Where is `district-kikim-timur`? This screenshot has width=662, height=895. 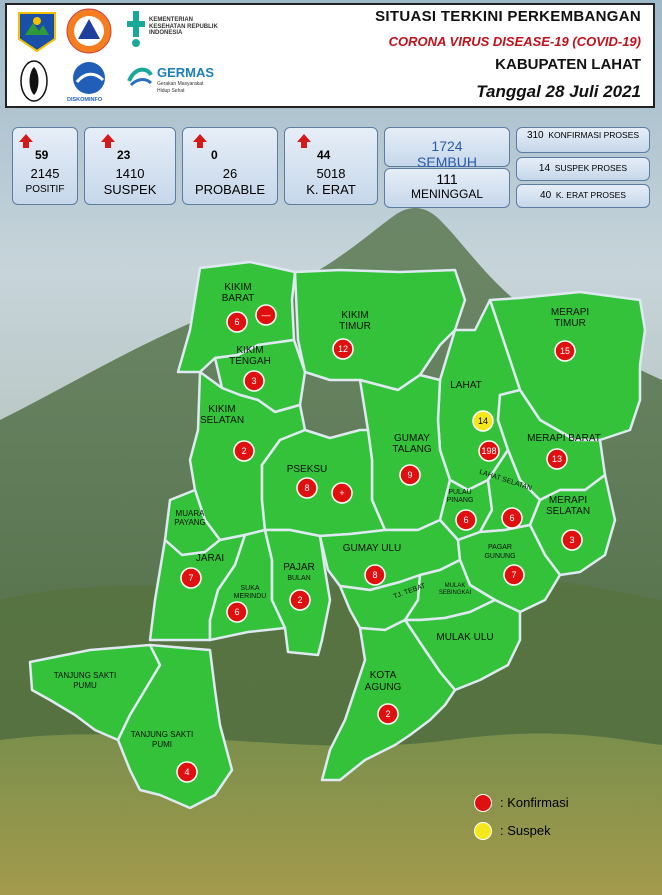 district-kikim-timur is located at coordinates (380, 330).